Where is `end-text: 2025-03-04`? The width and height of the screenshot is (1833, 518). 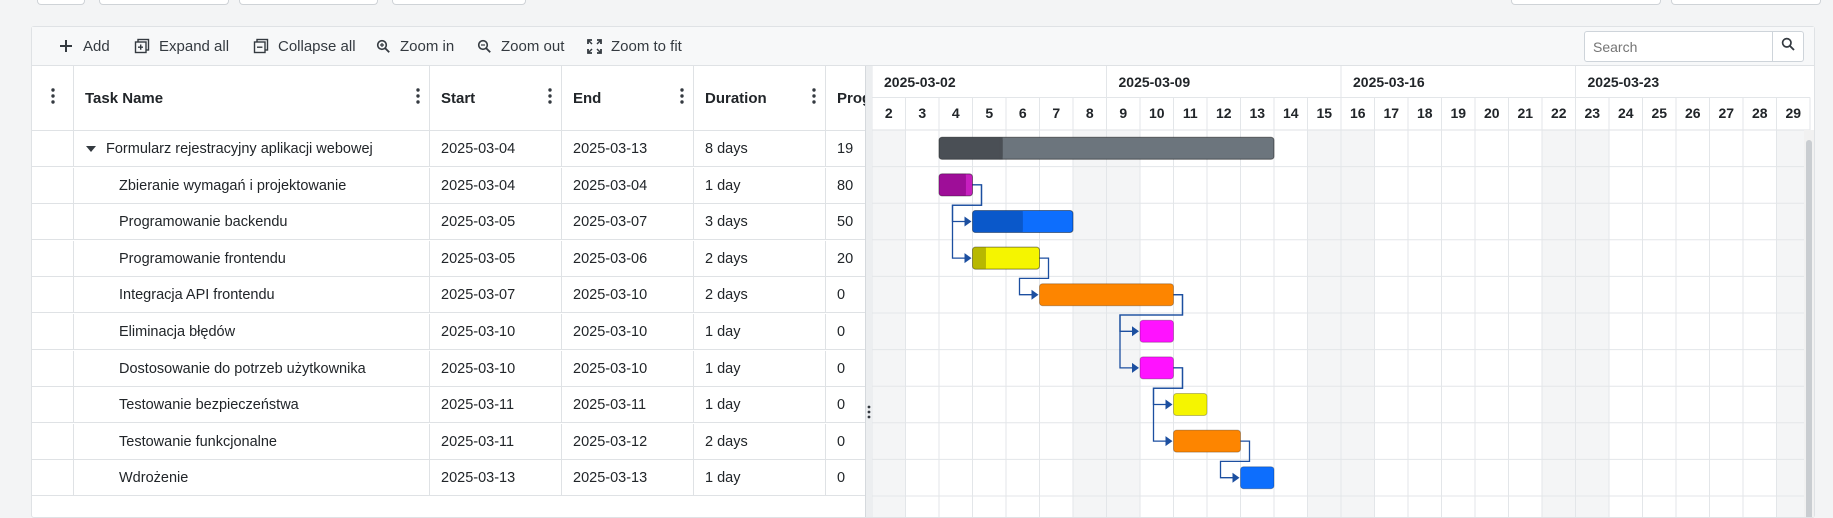 end-text: 2025-03-04 is located at coordinates (610, 185).